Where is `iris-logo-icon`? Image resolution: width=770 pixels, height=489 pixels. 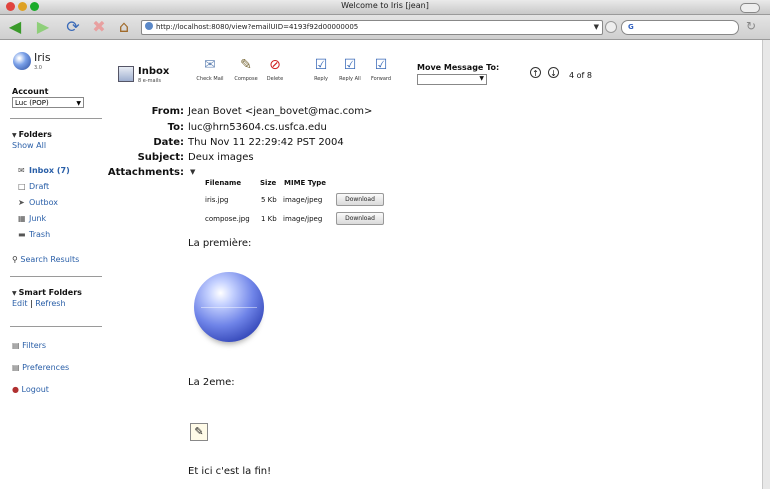 iris-logo-icon is located at coordinates (22, 61).